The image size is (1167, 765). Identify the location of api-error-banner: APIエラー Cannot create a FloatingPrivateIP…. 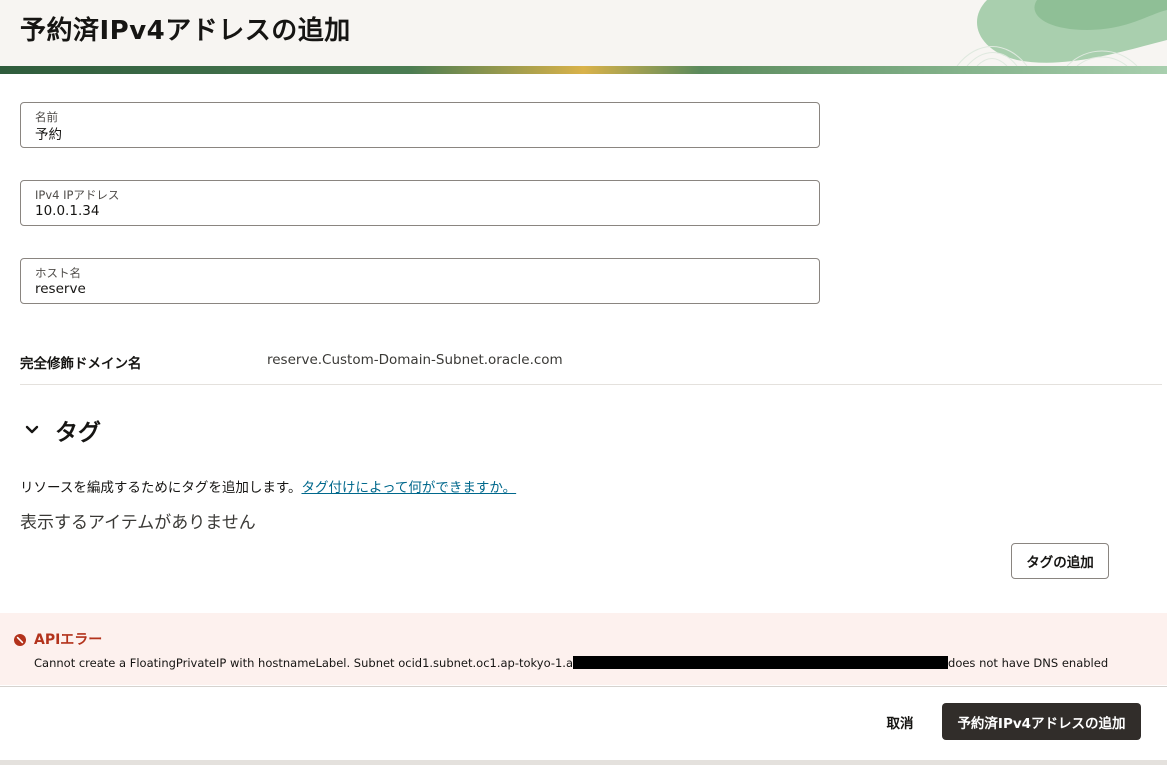
(583, 649).